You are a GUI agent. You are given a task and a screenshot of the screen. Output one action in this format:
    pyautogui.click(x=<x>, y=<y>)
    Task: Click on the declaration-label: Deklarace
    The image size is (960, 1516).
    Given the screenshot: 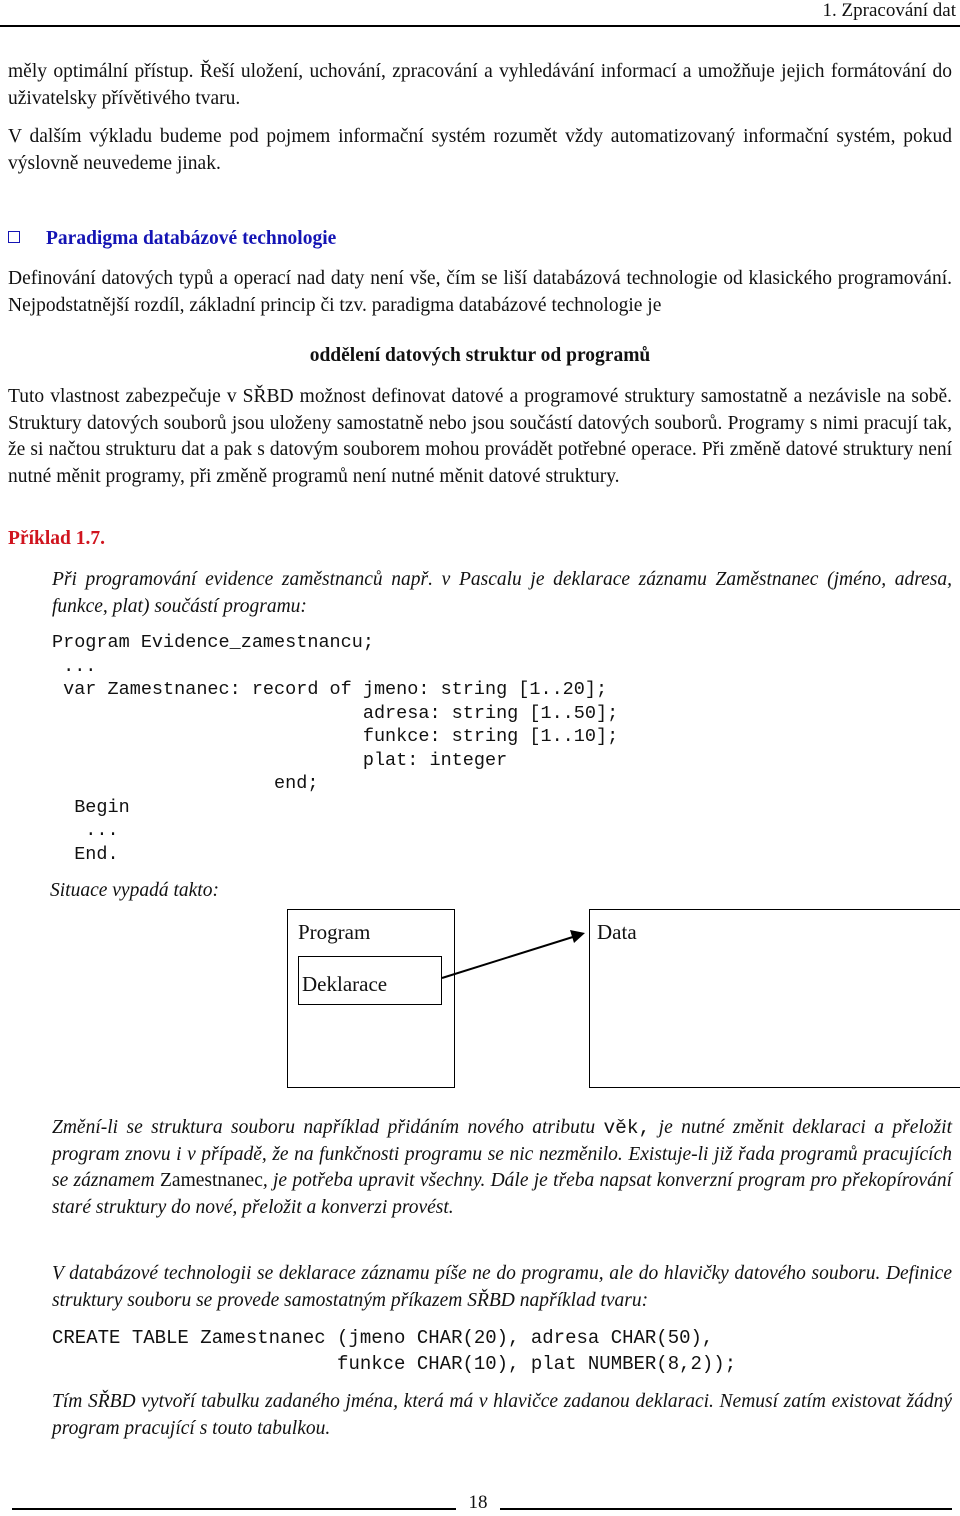 What is the action you would take?
    pyautogui.click(x=345, y=984)
    